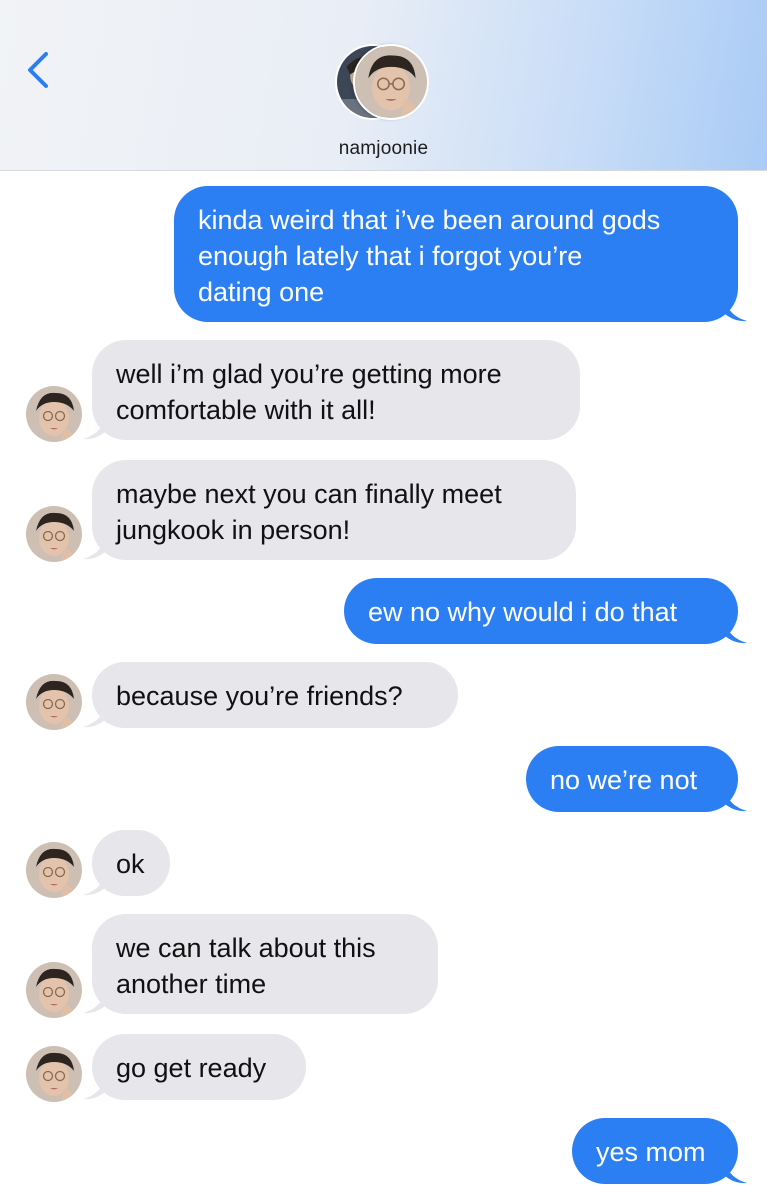 This screenshot has height=1200, width=767. Describe the element at coordinates (429, 220) in the screenshot. I see `message-line: kinda weird that i’ve been around gods` at that location.